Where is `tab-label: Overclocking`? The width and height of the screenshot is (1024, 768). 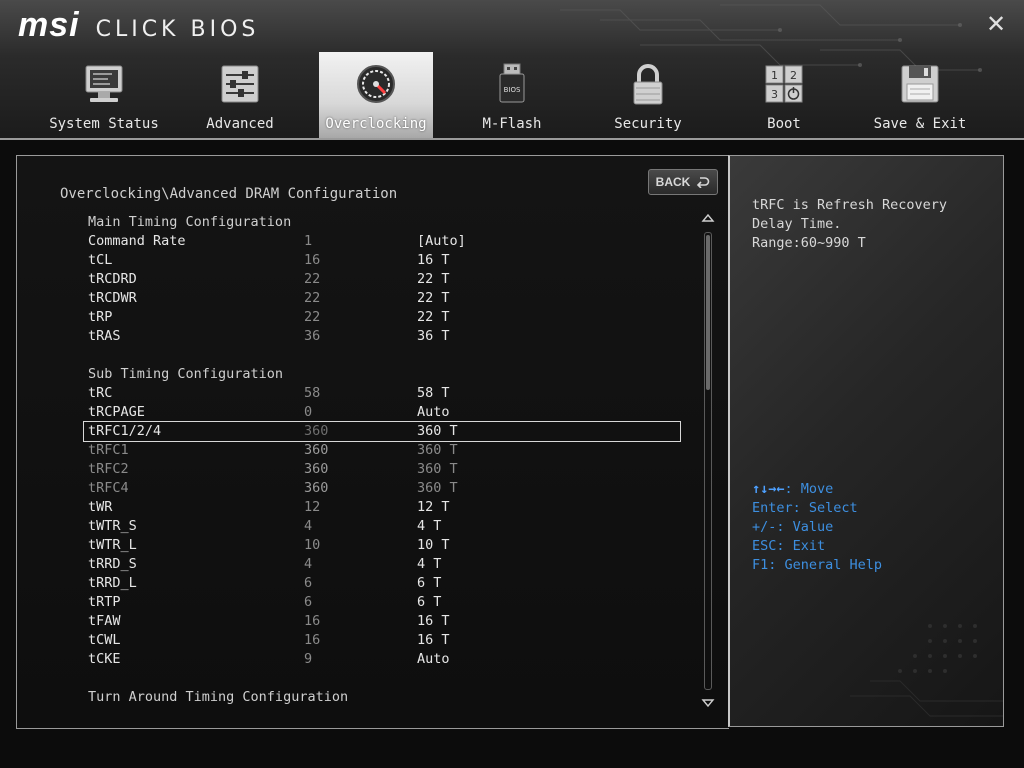
tab-label: Overclocking is located at coordinates (376, 124).